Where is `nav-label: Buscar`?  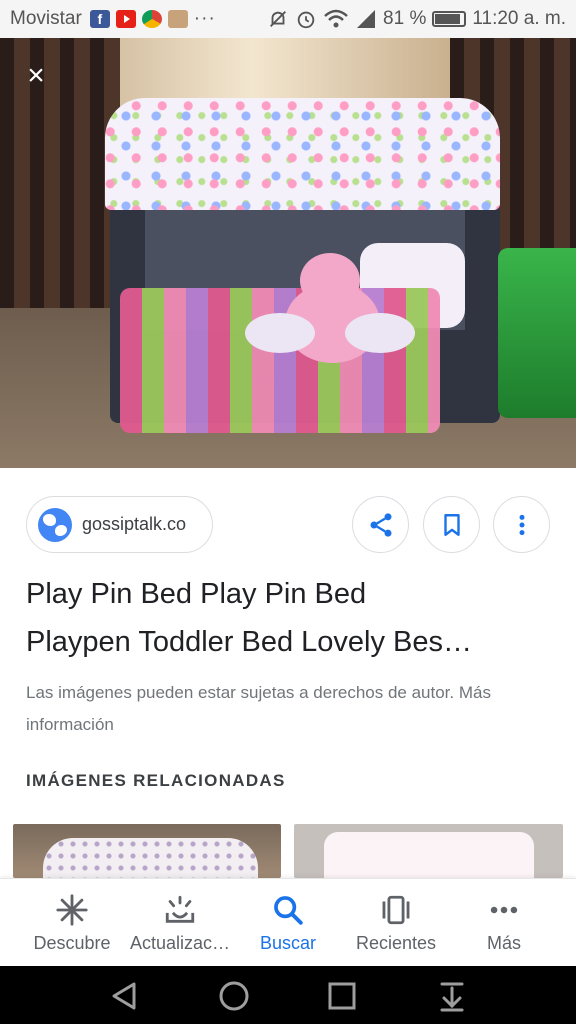
nav-label: Buscar is located at coordinates (288, 943).